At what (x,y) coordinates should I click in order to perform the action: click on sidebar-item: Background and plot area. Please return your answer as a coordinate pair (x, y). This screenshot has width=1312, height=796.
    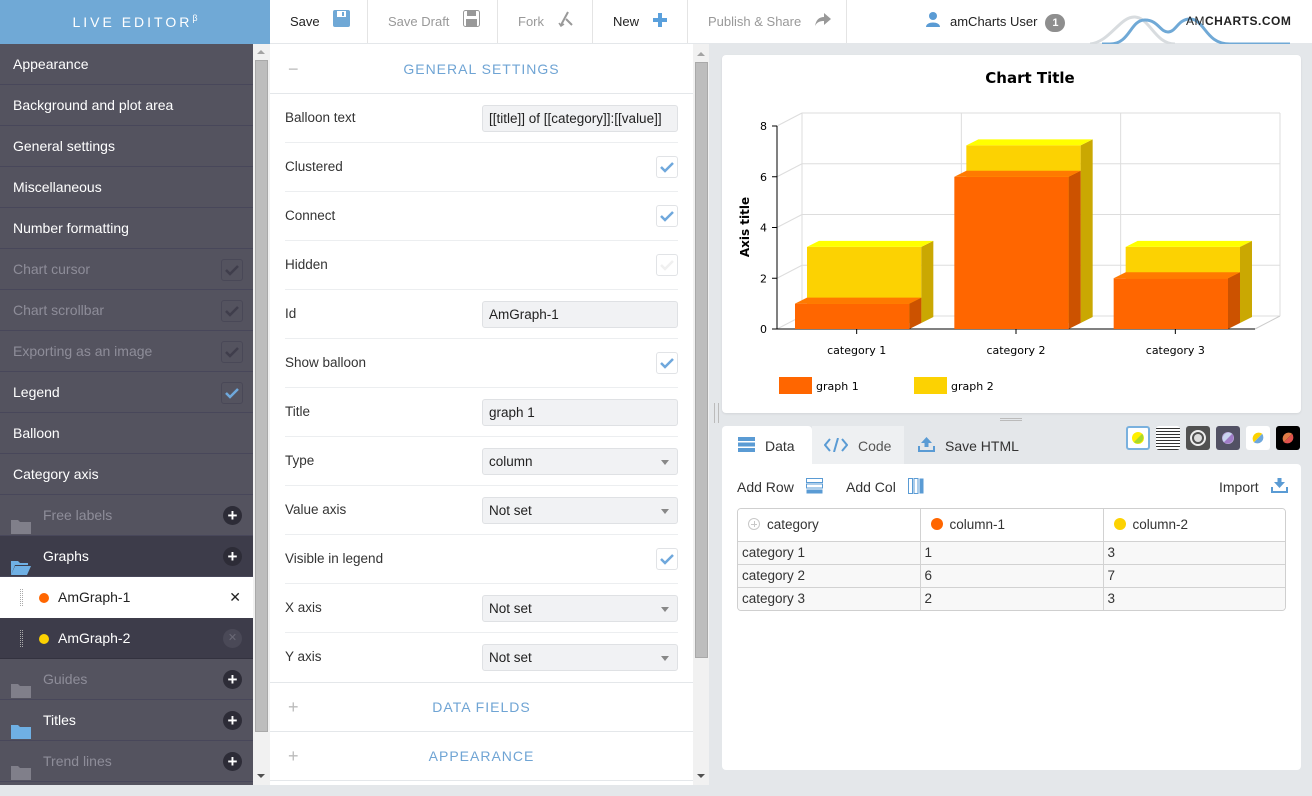
    Looking at the image, I should click on (126, 105).